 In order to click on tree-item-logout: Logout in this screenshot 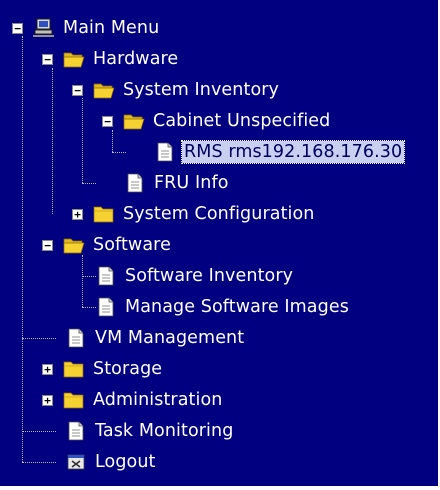, I will do `click(111, 462)`.